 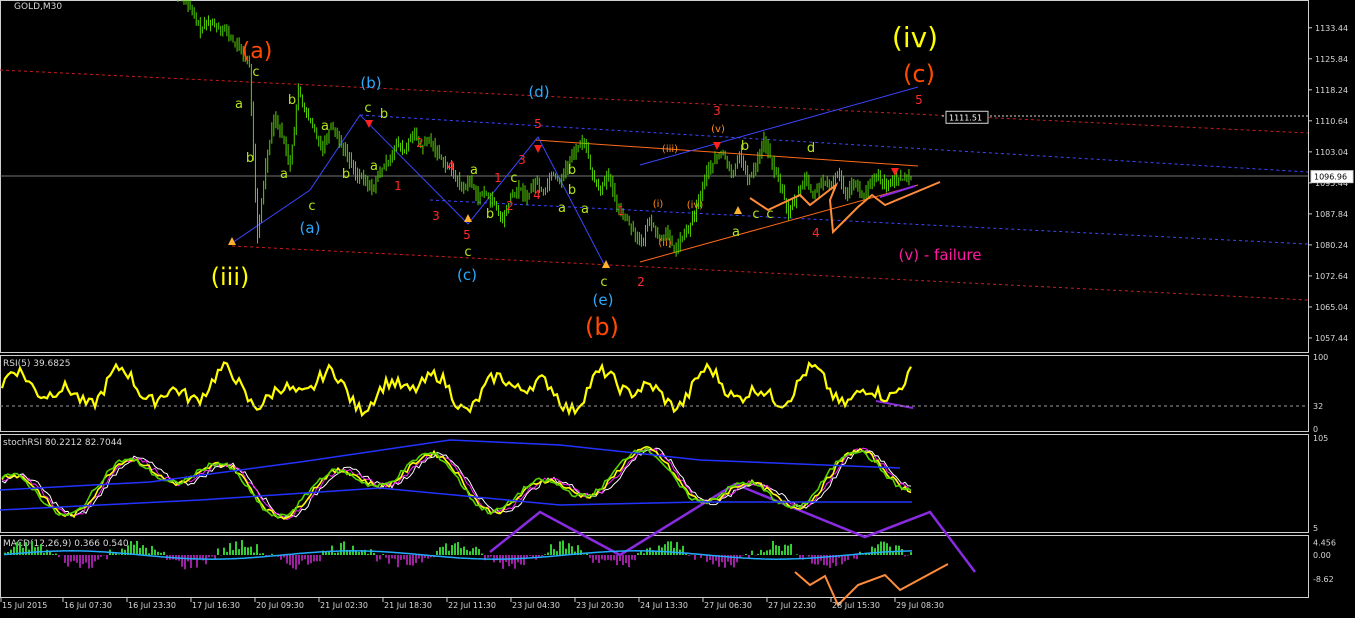 What do you see at coordinates (536, 605) in the screenshot?
I see `time-tick-label: 23 Jul 04:30` at bounding box center [536, 605].